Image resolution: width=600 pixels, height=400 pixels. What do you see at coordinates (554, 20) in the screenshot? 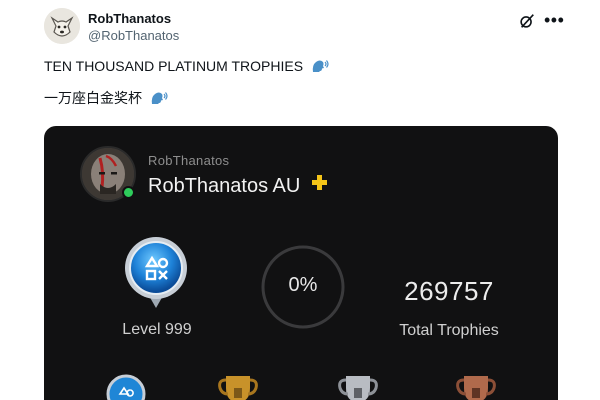
I see `more-options-icon: •••` at bounding box center [554, 20].